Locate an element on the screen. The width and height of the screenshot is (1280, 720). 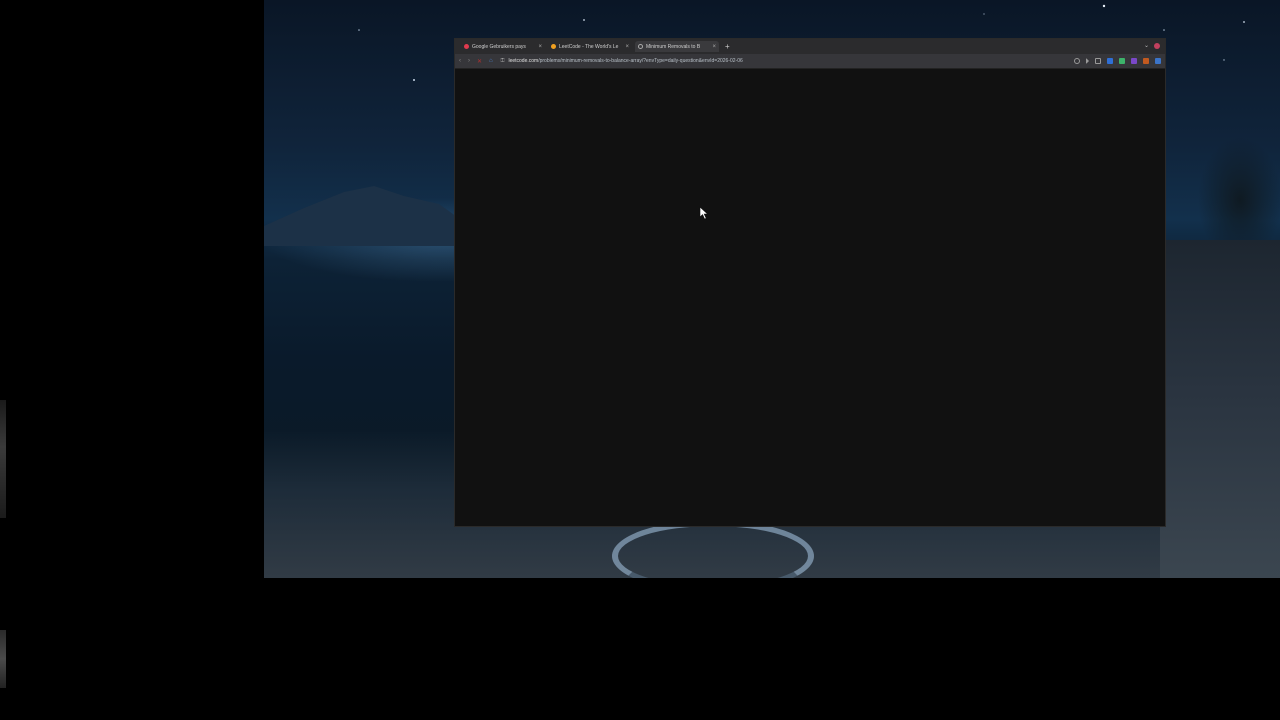
zoom-icon is located at coordinates (1077, 61).